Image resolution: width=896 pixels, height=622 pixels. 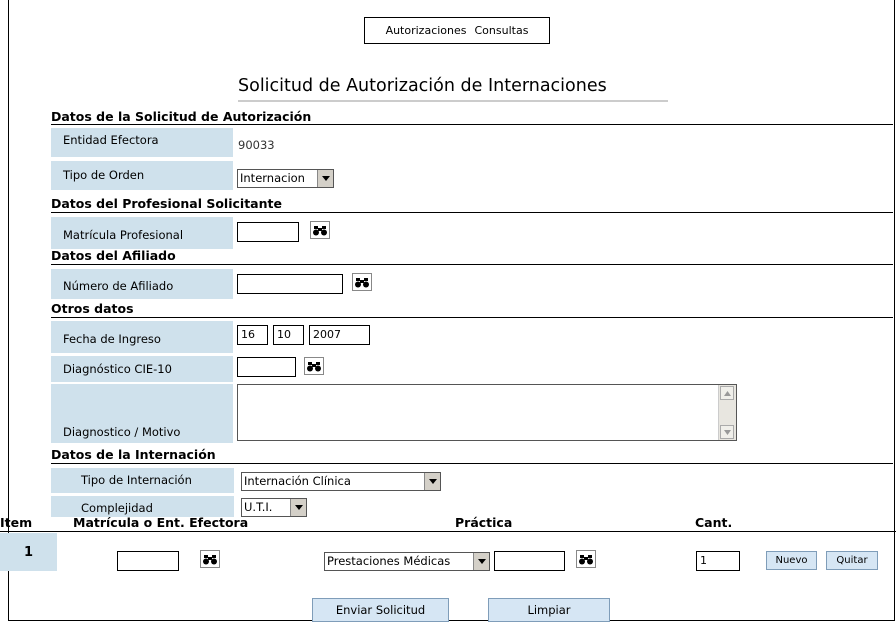 What do you see at coordinates (339, 335) in the screenshot?
I see `fecha-anio-input: 2007` at bounding box center [339, 335].